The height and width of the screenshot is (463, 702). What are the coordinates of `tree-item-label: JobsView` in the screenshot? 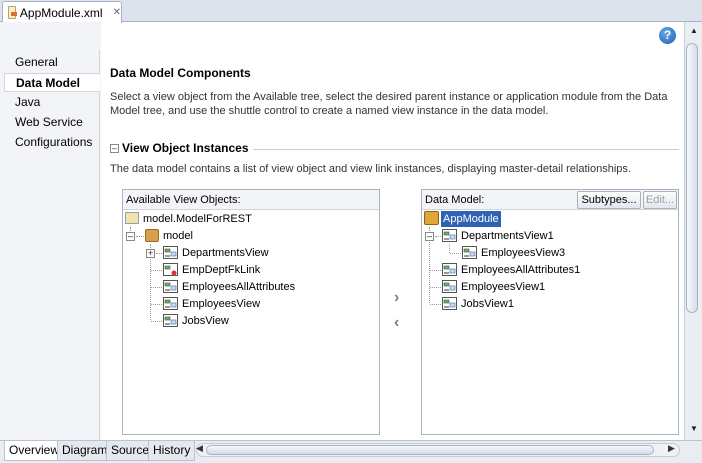 It's located at (205, 321).